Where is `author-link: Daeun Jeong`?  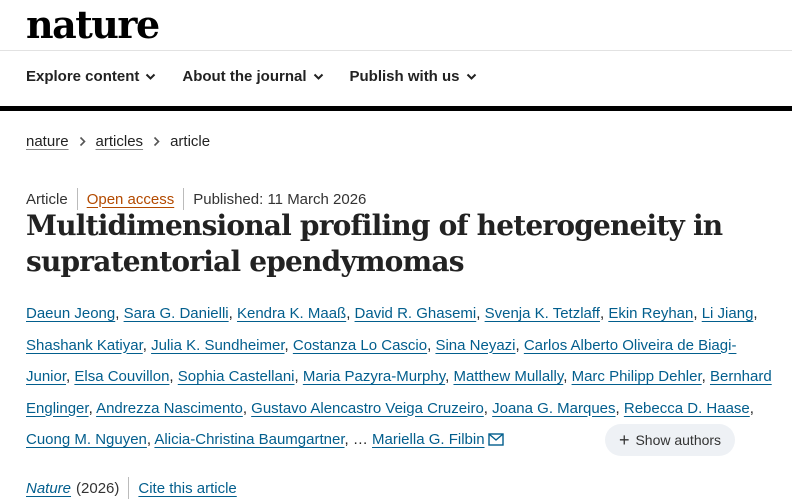
author-link: Daeun Jeong is located at coordinates (70, 313).